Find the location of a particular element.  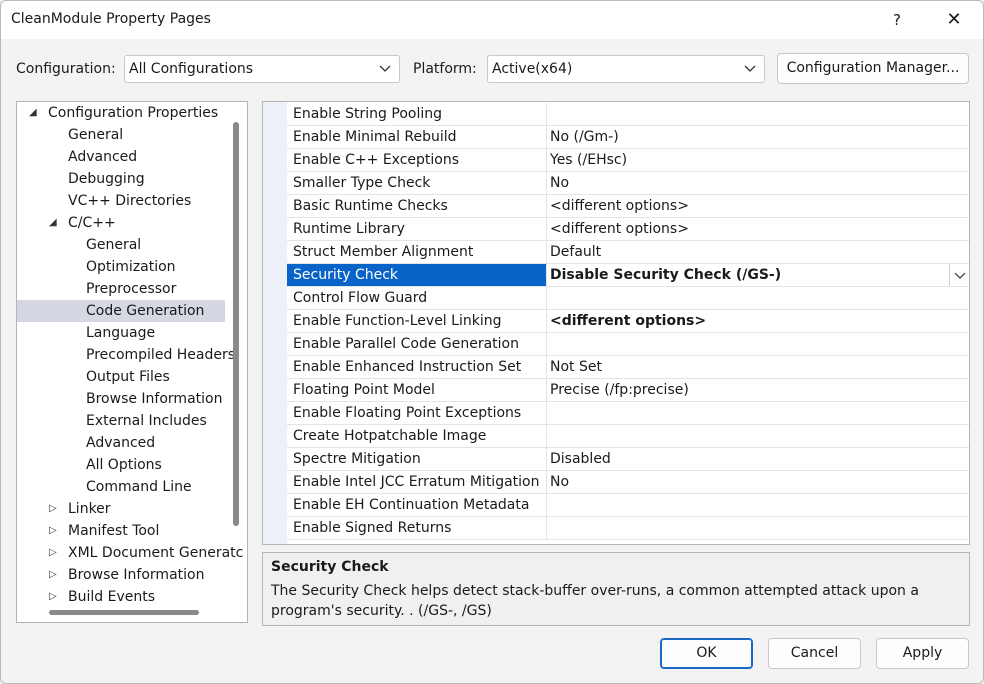

tree-item: Output Files is located at coordinates (124, 377).